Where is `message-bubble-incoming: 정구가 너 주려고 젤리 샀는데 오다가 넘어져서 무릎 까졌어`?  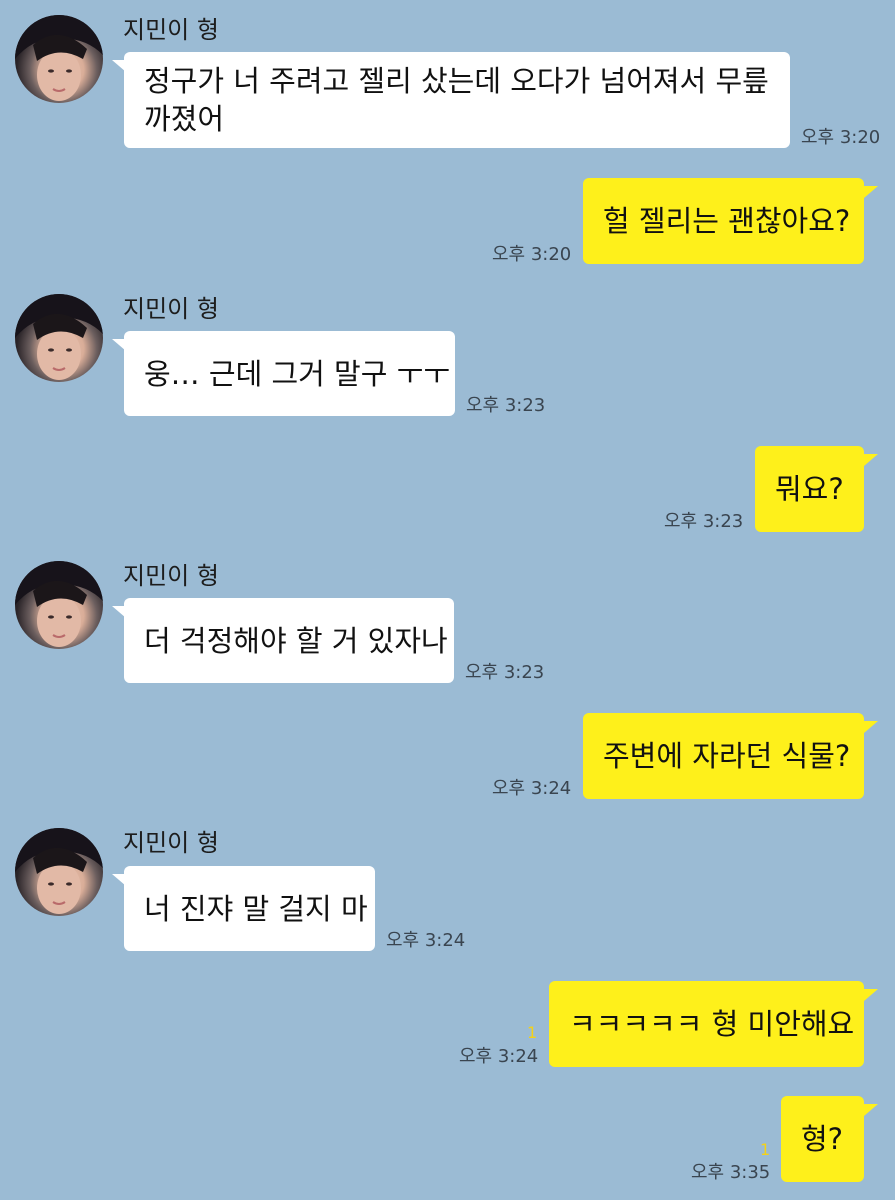 message-bubble-incoming: 정구가 너 주려고 젤리 샀는데 오다가 넘어져서 무릎 까졌어 is located at coordinates (457, 100).